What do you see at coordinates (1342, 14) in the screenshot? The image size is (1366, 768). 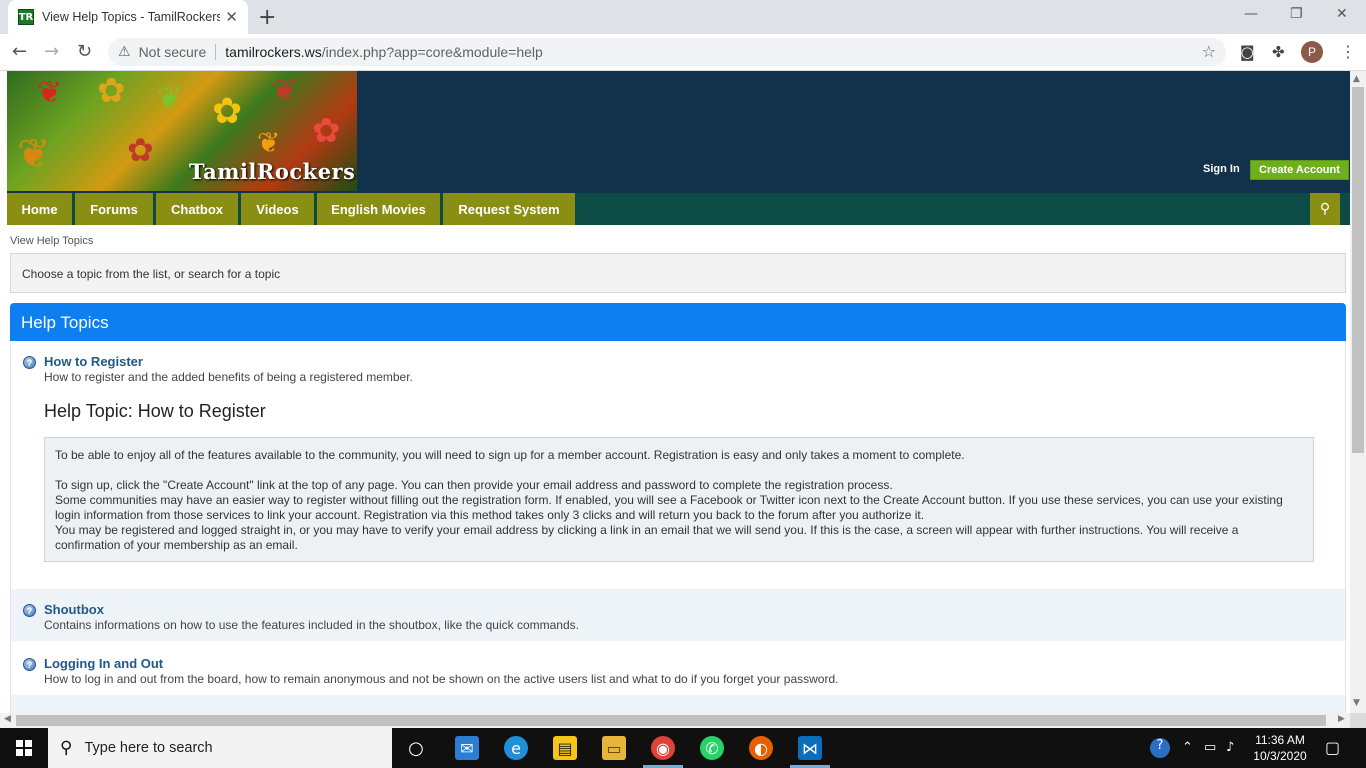 I see `window-close-icon: ✕` at bounding box center [1342, 14].